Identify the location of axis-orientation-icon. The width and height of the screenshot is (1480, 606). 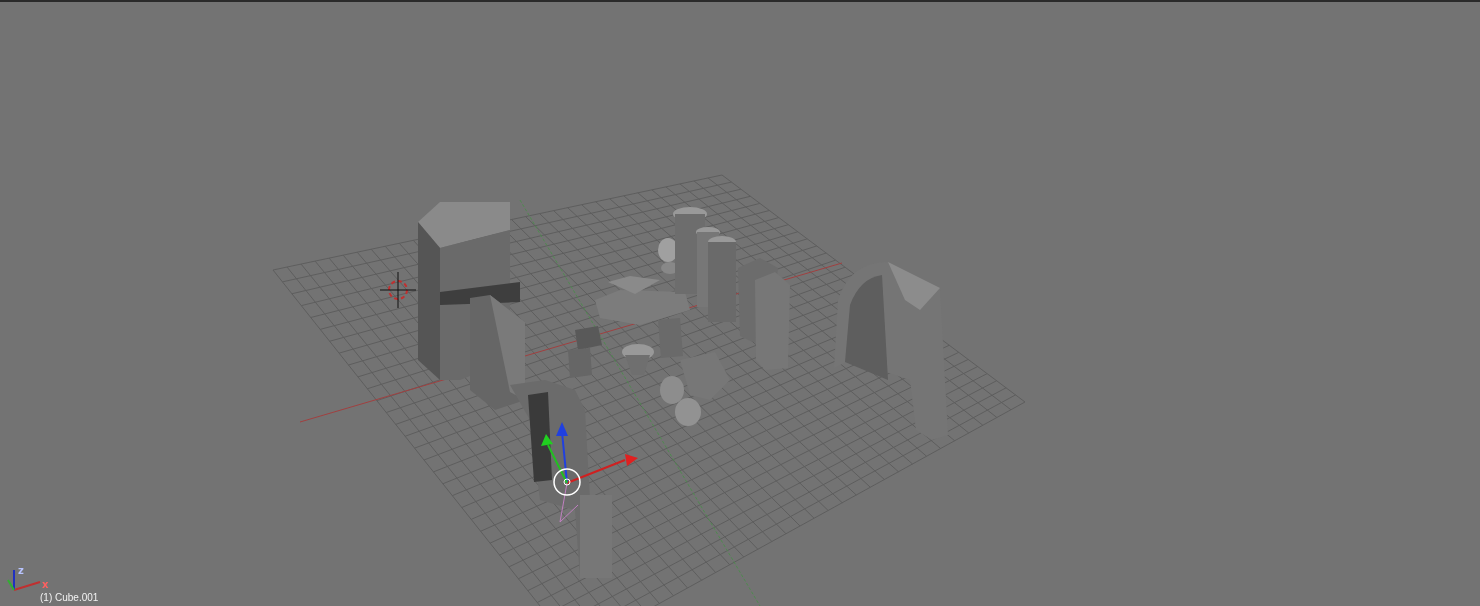
(24, 580).